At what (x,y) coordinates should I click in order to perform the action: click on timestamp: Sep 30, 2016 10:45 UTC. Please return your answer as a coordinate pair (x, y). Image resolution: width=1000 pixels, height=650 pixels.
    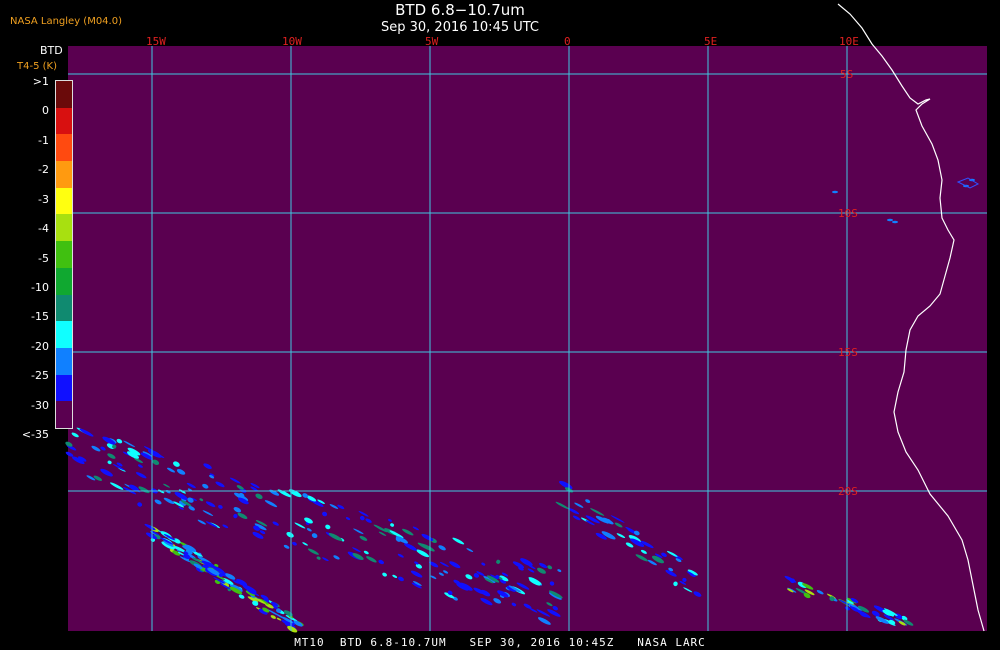
    Looking at the image, I should click on (460, 27).